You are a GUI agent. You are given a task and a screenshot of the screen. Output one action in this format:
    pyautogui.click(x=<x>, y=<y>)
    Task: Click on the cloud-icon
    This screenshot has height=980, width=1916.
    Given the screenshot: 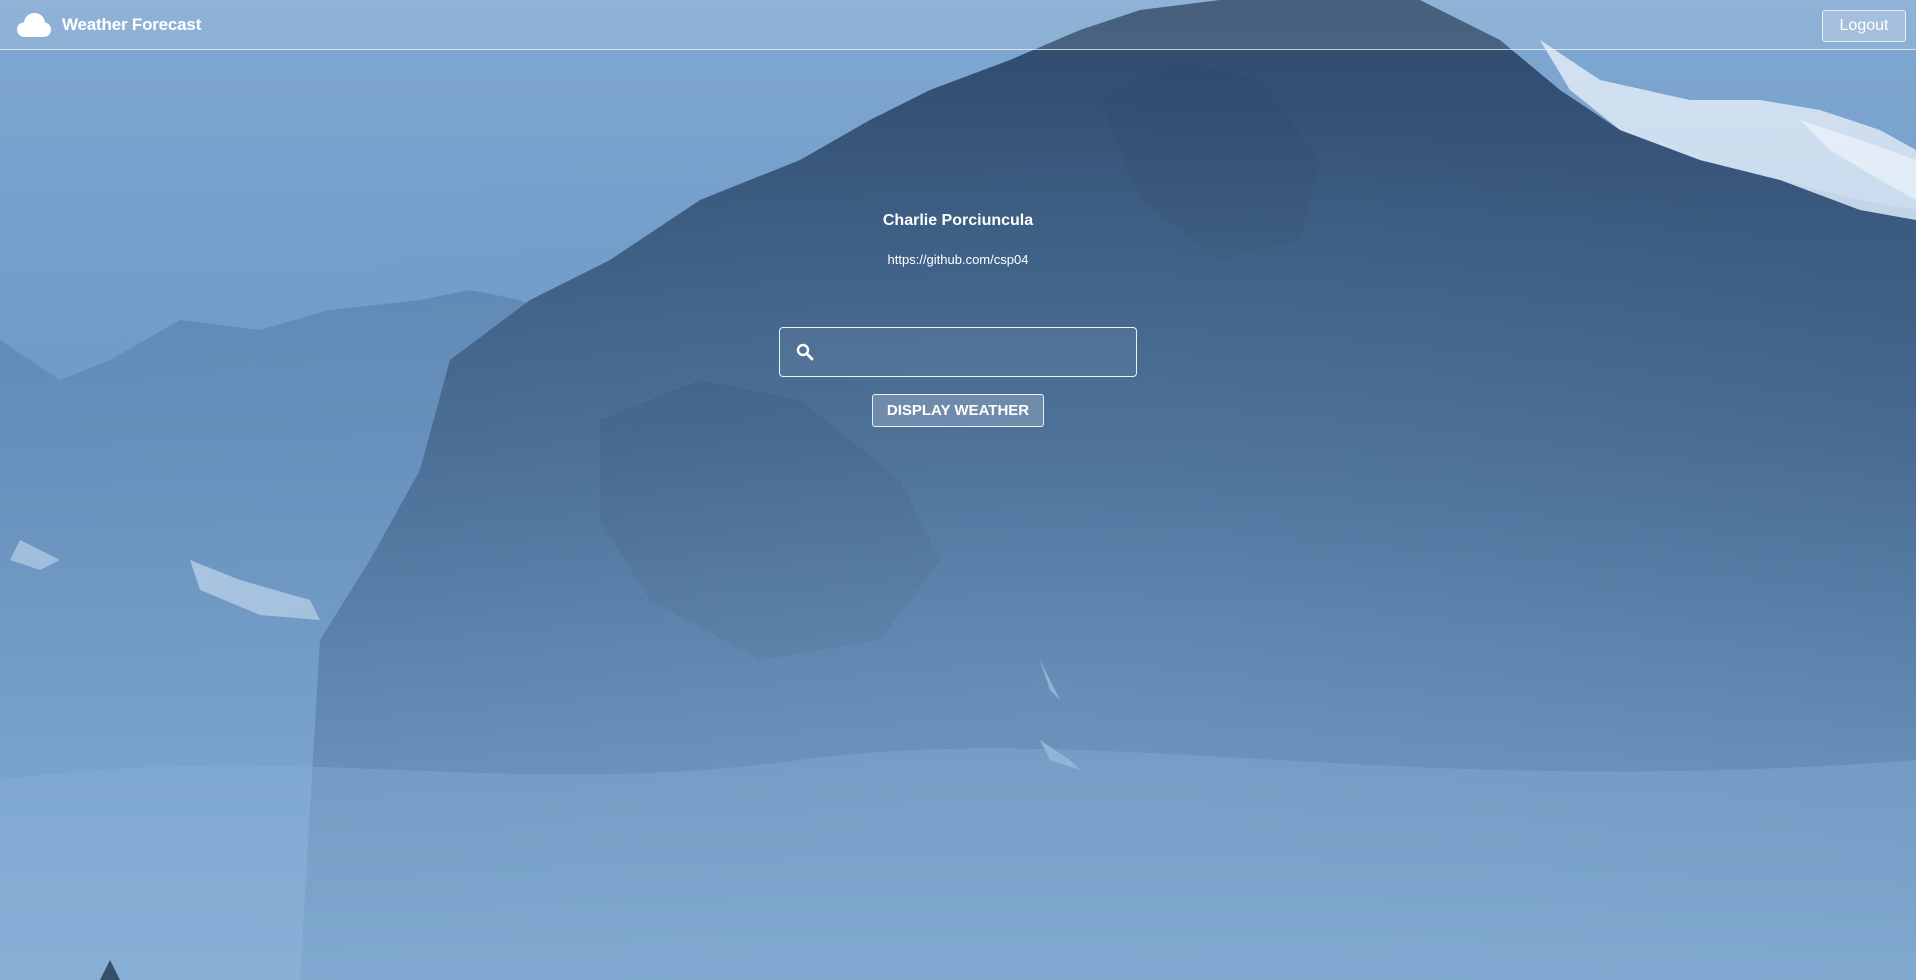 What is the action you would take?
    pyautogui.click(x=34, y=25)
    